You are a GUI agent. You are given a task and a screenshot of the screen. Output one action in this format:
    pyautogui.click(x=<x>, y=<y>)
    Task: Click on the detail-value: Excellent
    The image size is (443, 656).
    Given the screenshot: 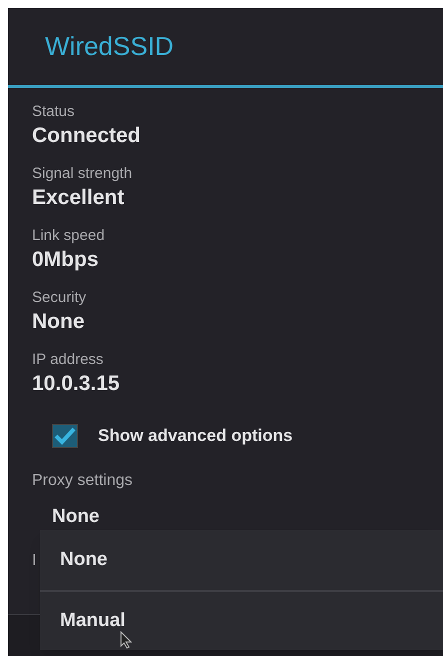 What is the action you would take?
    pyautogui.click(x=79, y=198)
    